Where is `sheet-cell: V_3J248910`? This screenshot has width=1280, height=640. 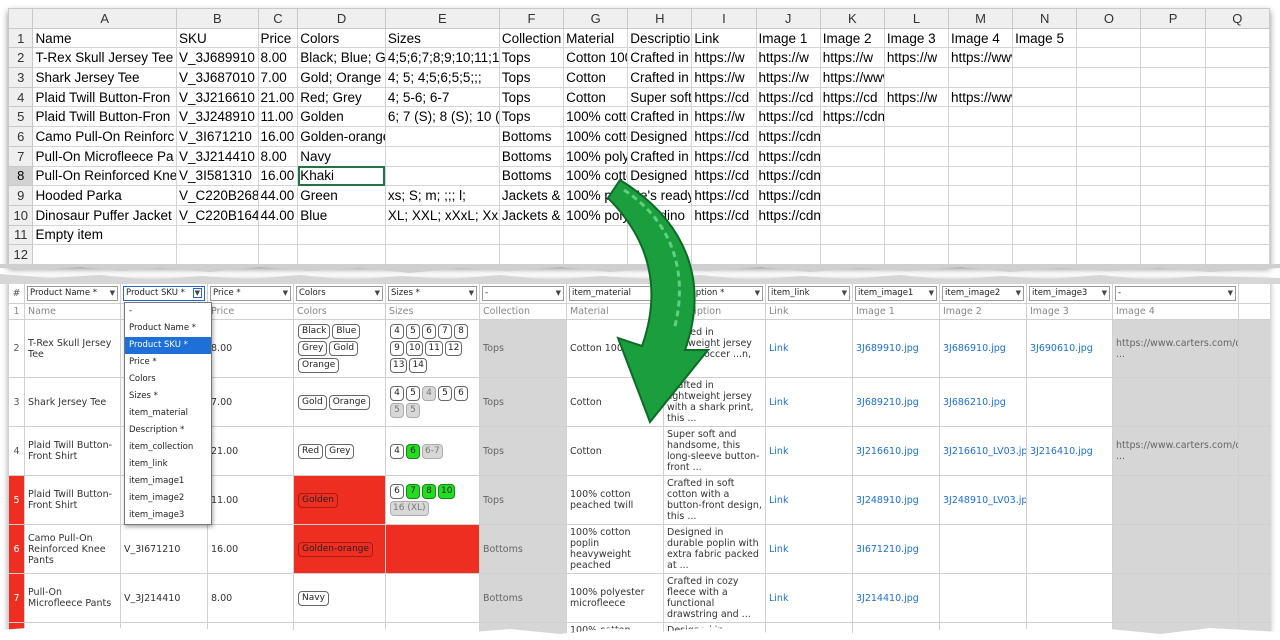
sheet-cell: V_3J248910 is located at coordinates (217, 117).